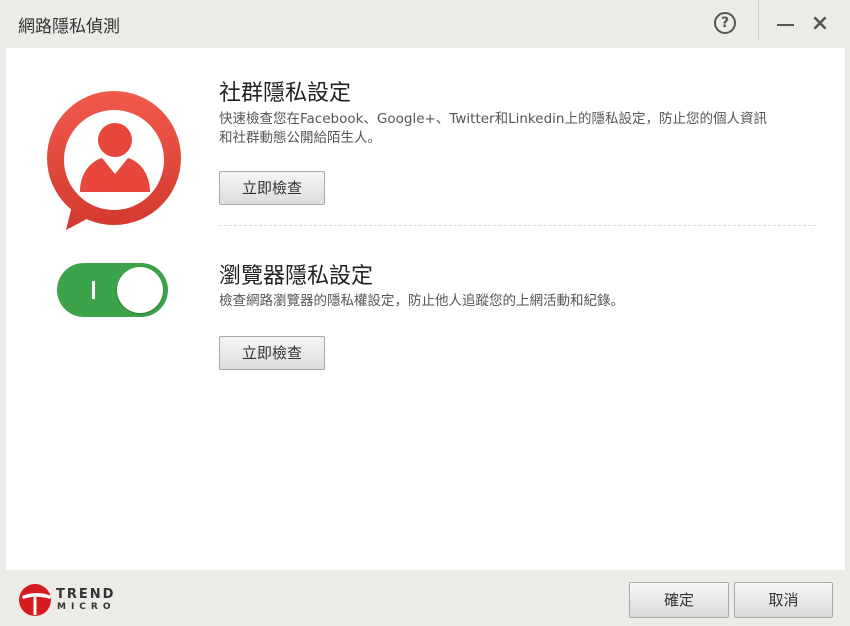  I want to click on browser-privacy-description: 檢查網路瀏覽器的隱私權設定，防止他人追蹤您的上網活動和紀錄。, so click(421, 301).